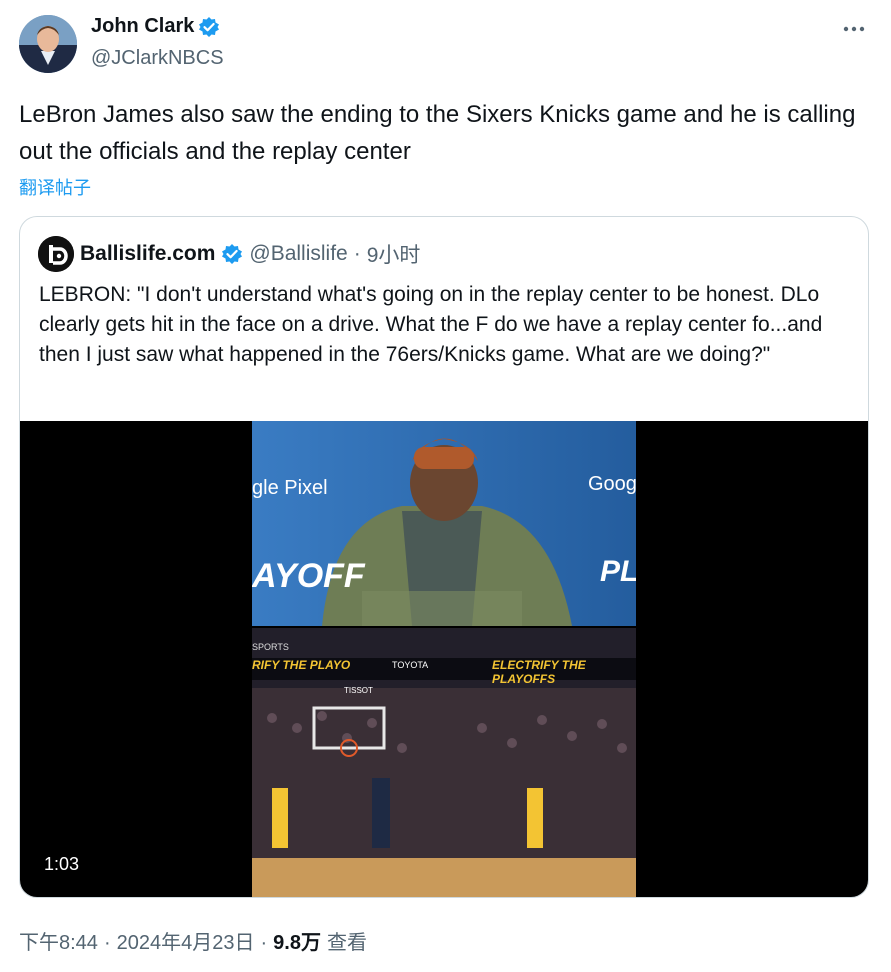 Image resolution: width=891 pixels, height=972 pixels. What do you see at coordinates (854, 29) in the screenshot?
I see `more-options-icon` at bounding box center [854, 29].